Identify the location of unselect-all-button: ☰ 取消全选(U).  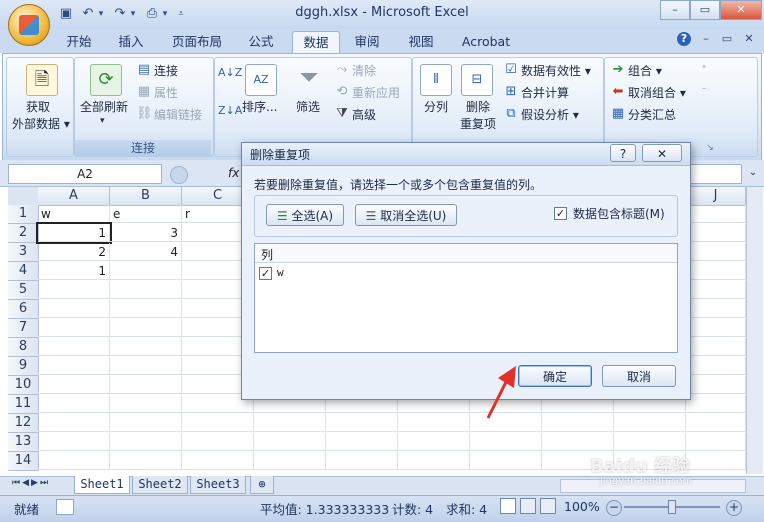
(406, 215).